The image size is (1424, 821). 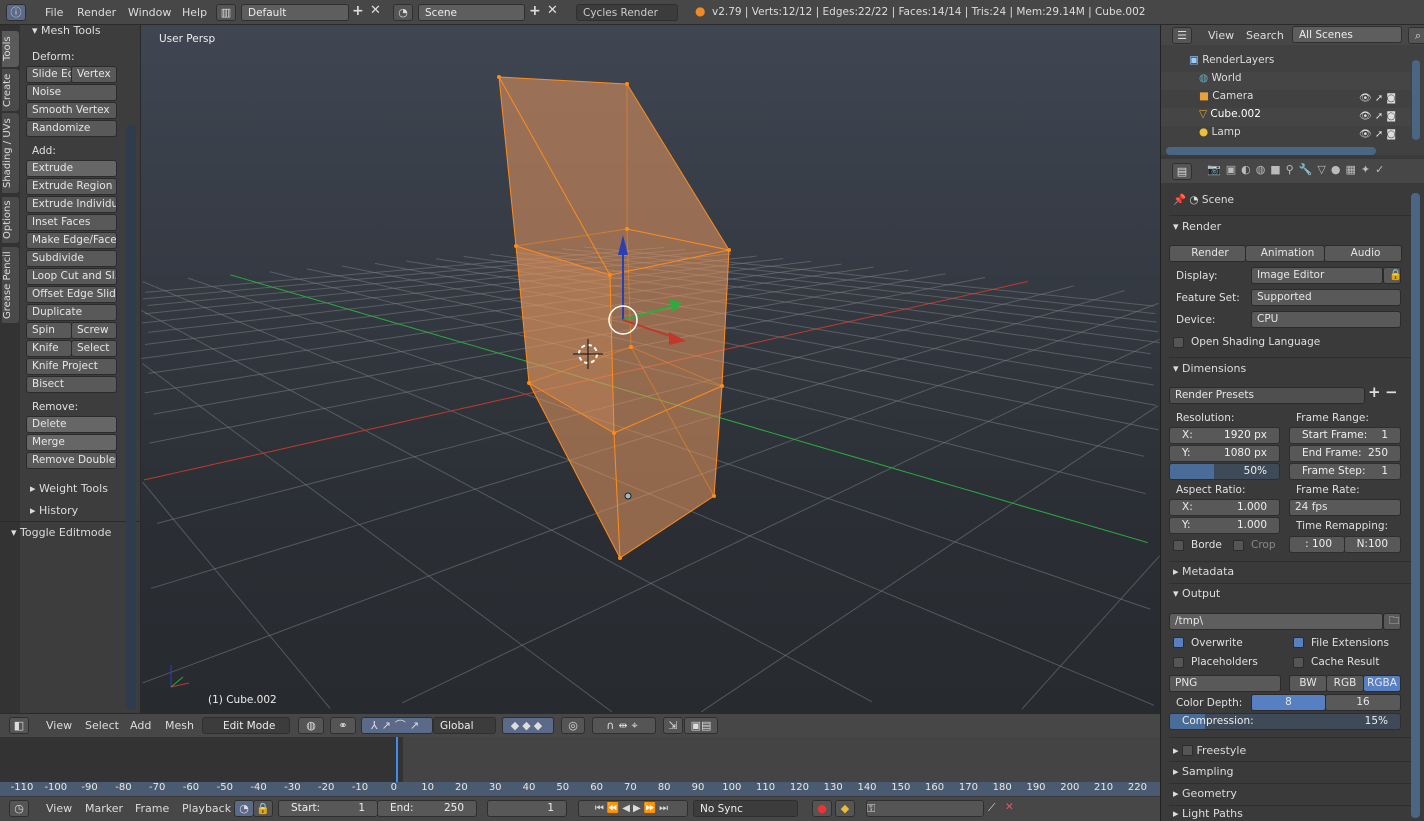 I want to click on playhead, so click(x=396, y=759).